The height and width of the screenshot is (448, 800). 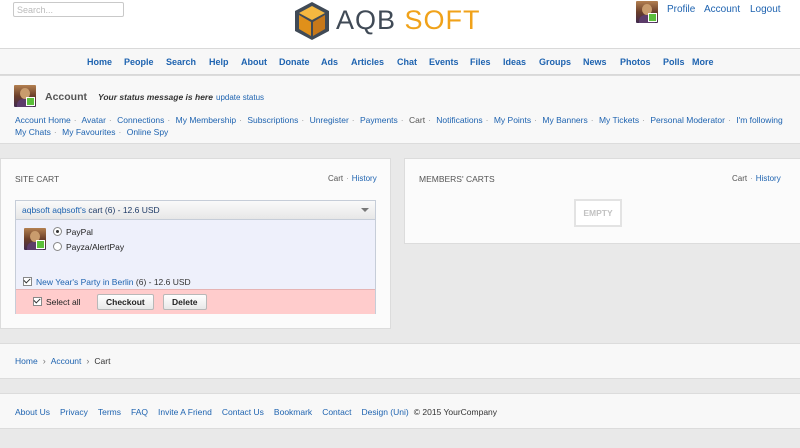 I want to click on logo-text-soft: SOFT, so click(x=442, y=20).